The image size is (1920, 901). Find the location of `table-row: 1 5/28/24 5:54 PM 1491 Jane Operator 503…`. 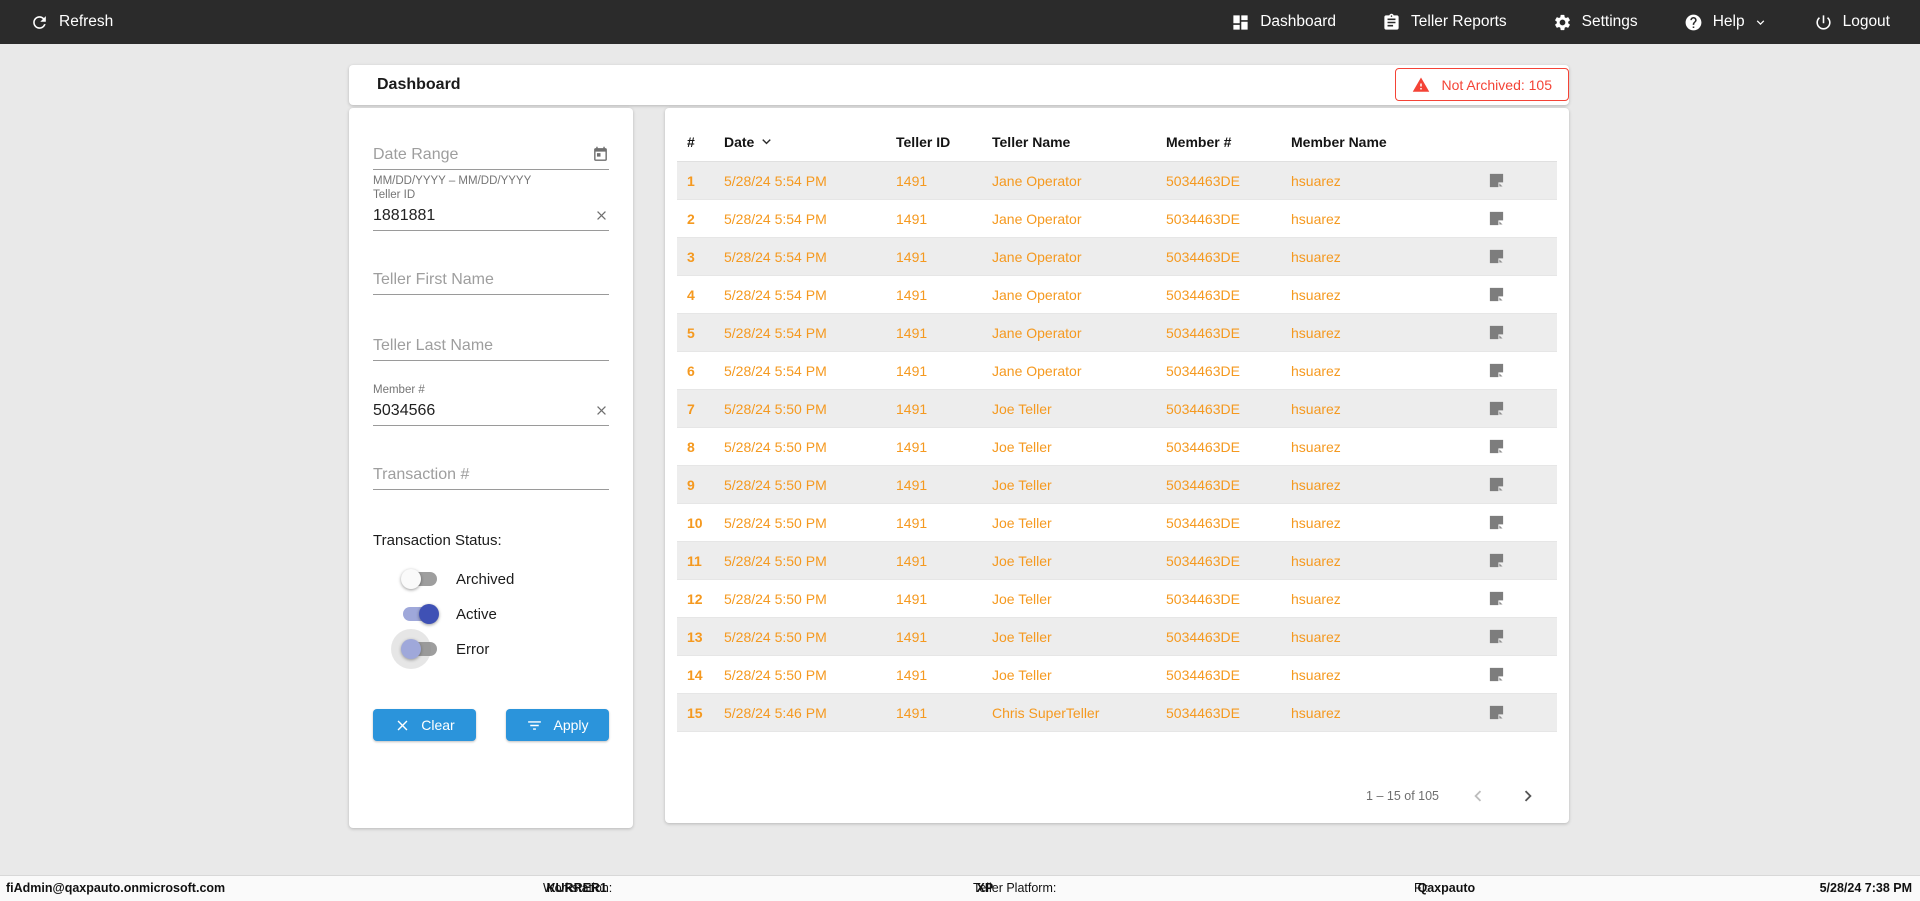

table-row: 1 5/28/24 5:54 PM 1491 Jane Operator 503… is located at coordinates (1117, 181).